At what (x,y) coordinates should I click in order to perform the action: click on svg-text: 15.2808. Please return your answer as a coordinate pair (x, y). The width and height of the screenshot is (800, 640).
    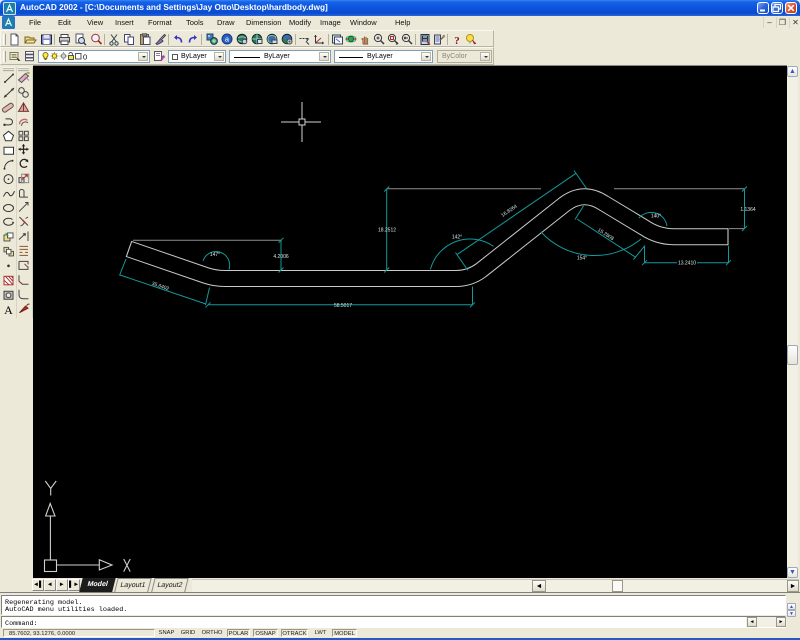
    Looking at the image, I should click on (605, 234).